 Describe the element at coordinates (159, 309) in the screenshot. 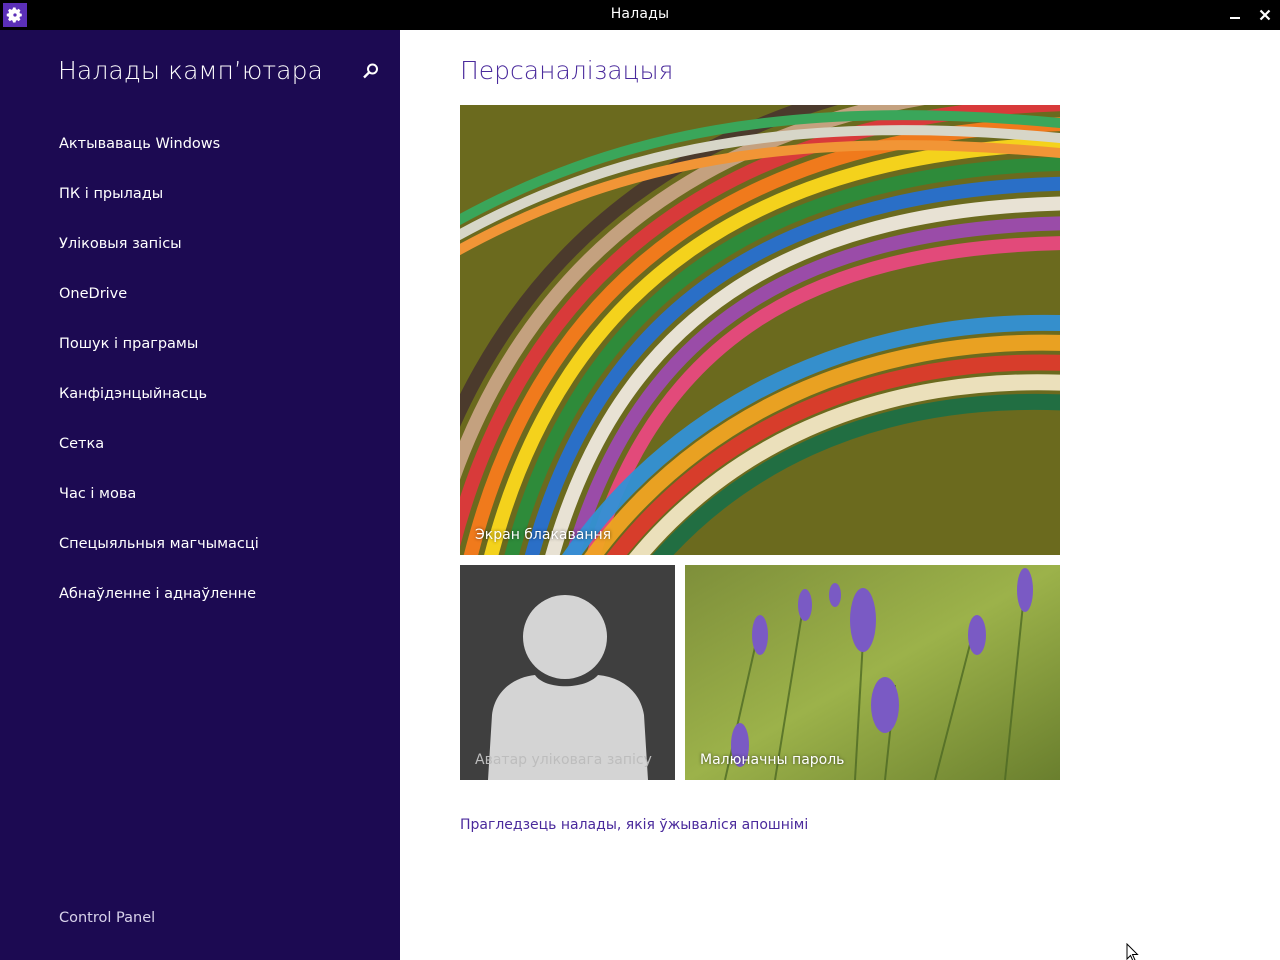

I see `sidebar-item-onedrive: OneDrive` at that location.